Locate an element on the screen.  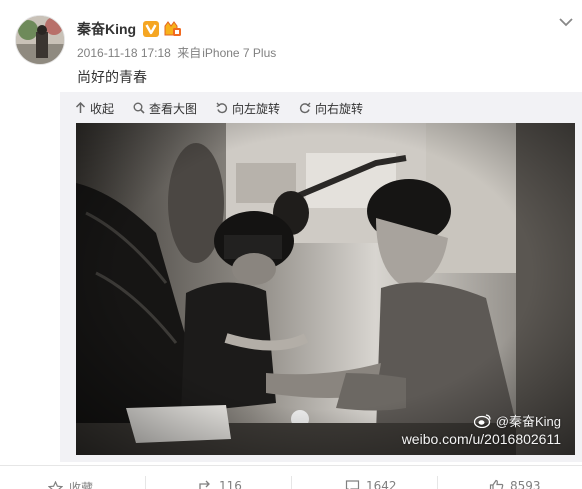
rotate-left-icon is located at coordinates (222, 108).